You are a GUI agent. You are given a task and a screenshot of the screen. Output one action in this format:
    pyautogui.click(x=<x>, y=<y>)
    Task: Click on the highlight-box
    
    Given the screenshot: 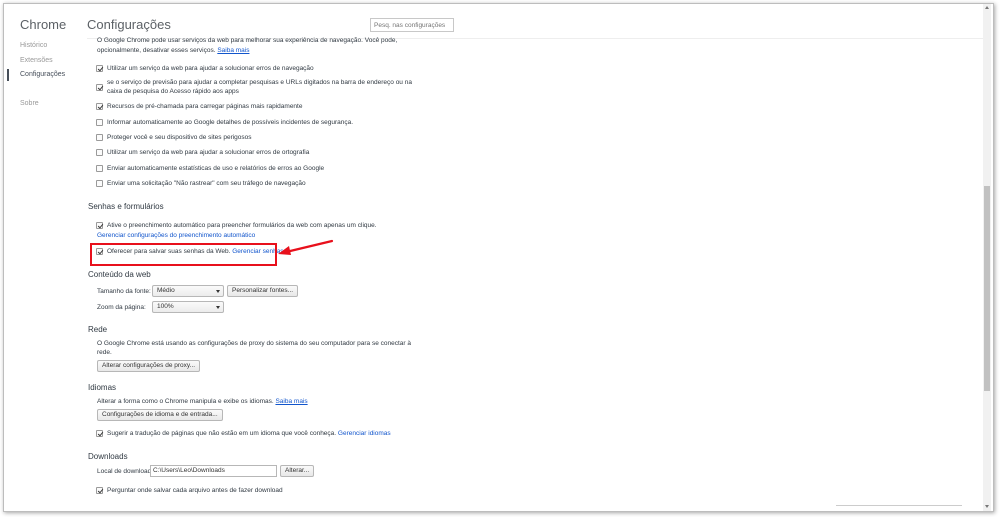 What is the action you would take?
    pyautogui.click(x=183, y=254)
    